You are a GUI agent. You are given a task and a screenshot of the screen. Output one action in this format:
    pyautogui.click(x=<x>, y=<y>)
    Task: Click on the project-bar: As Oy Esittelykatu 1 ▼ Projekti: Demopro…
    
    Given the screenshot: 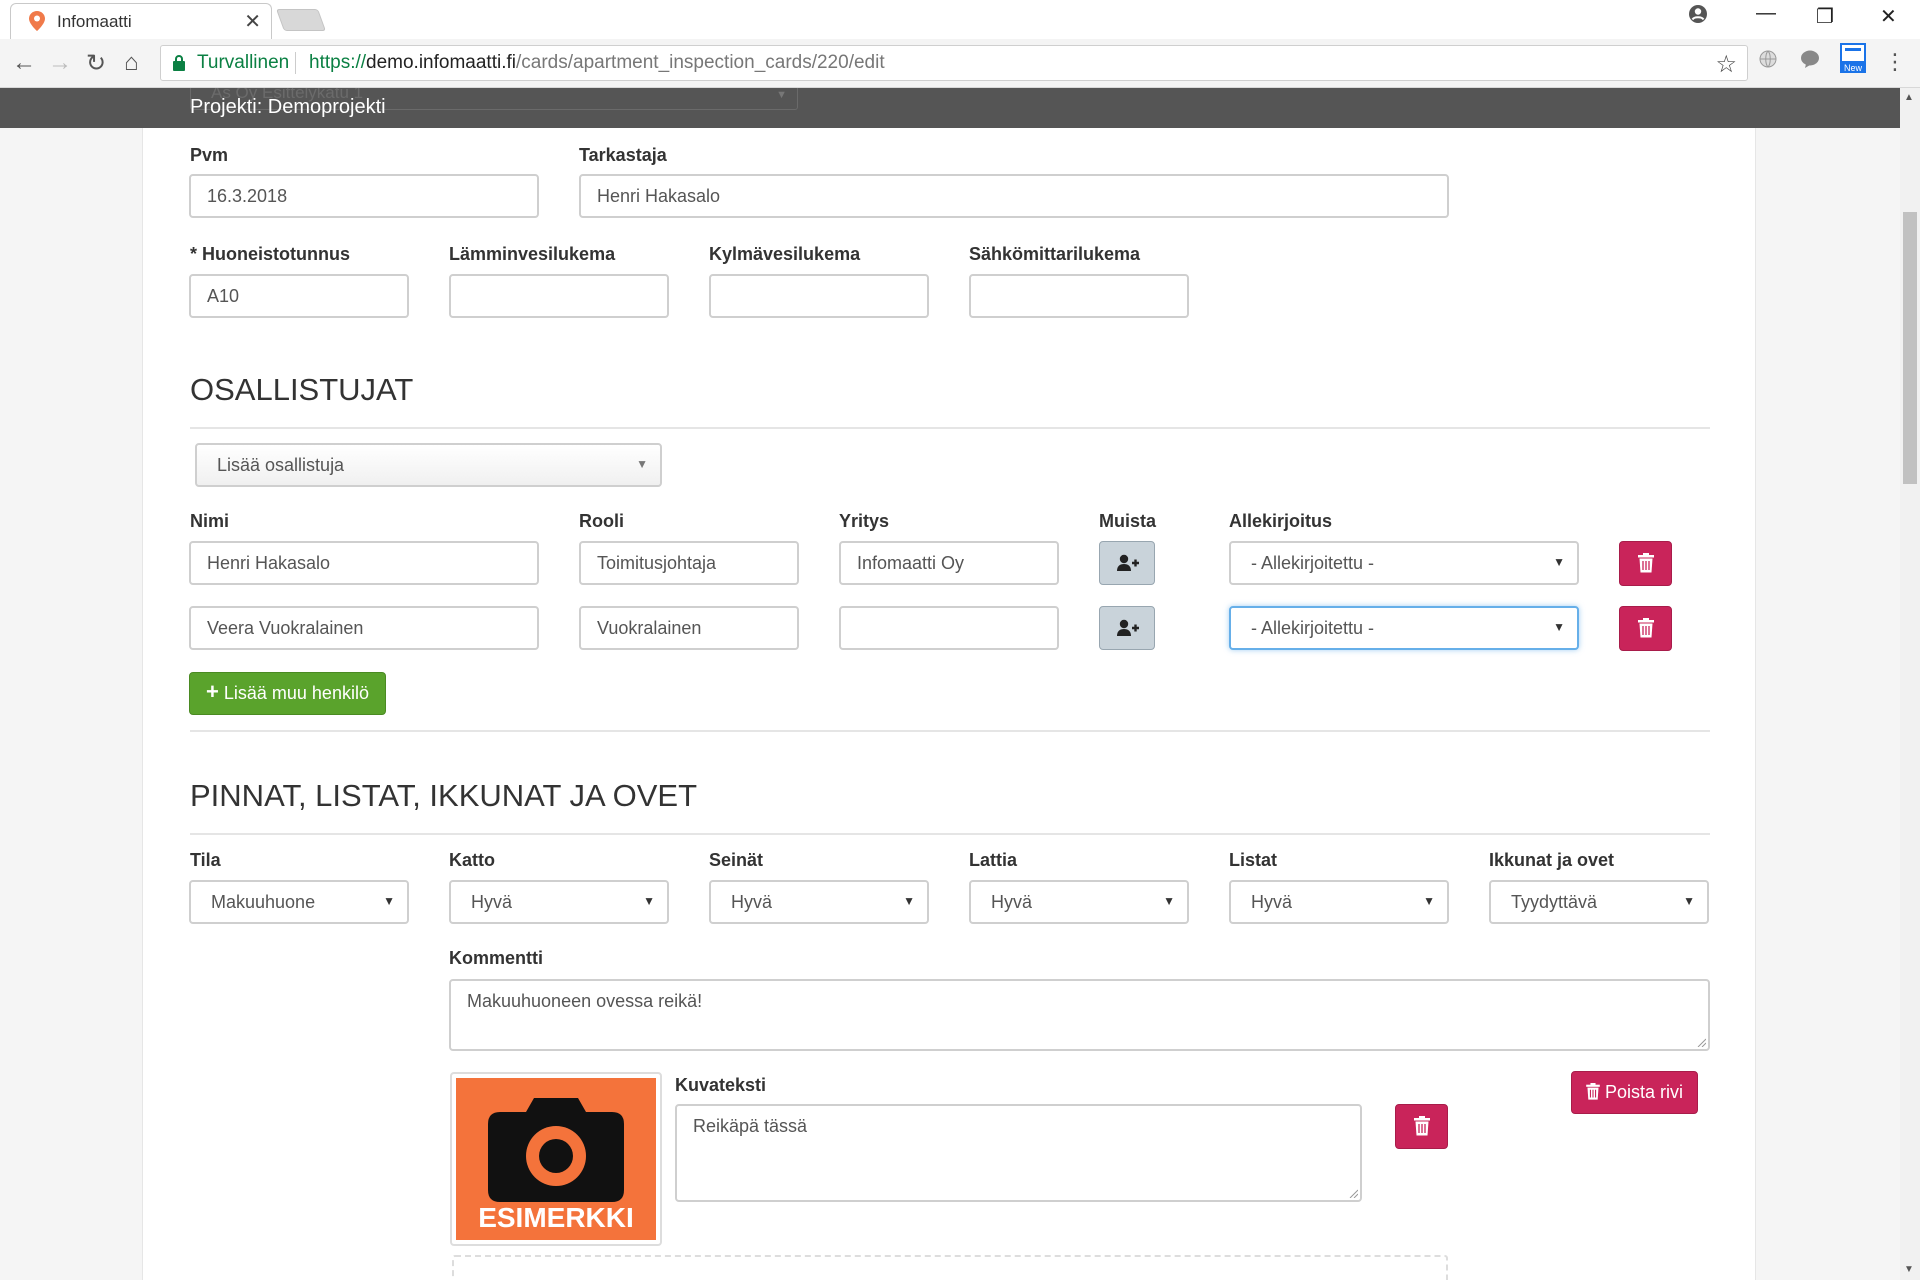 What is the action you would take?
    pyautogui.click(x=950, y=108)
    